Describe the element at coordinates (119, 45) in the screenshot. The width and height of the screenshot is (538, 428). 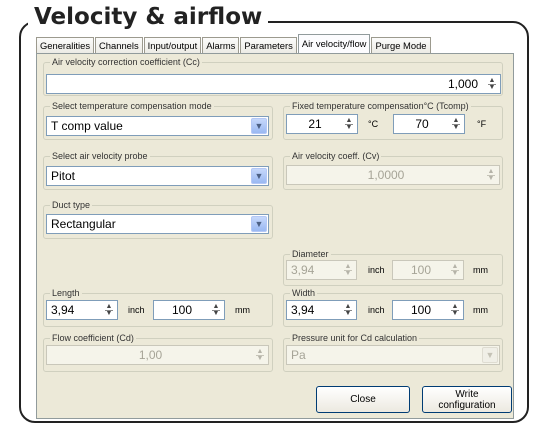
I see `tab-channels: Channels` at that location.